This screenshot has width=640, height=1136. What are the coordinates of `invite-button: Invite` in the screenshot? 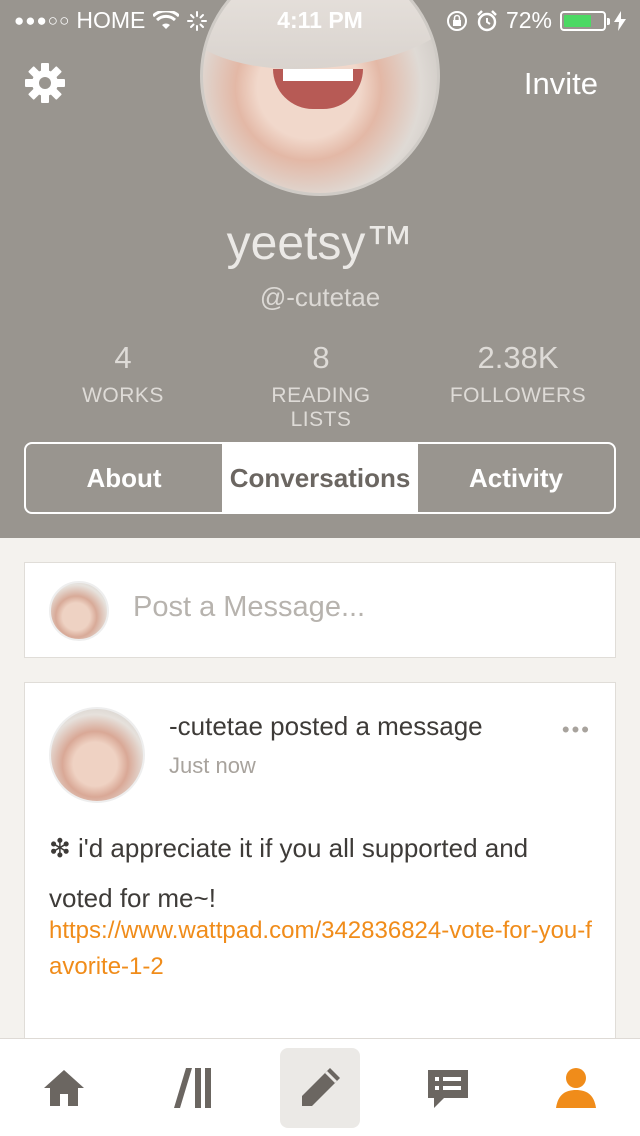 It's located at (561, 84).